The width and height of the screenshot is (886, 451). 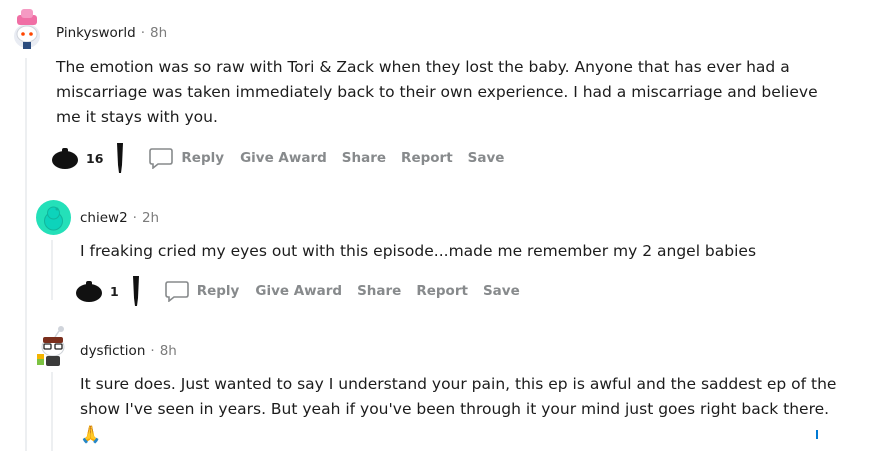 I want to click on timestamp: 2h, so click(x=150, y=218).